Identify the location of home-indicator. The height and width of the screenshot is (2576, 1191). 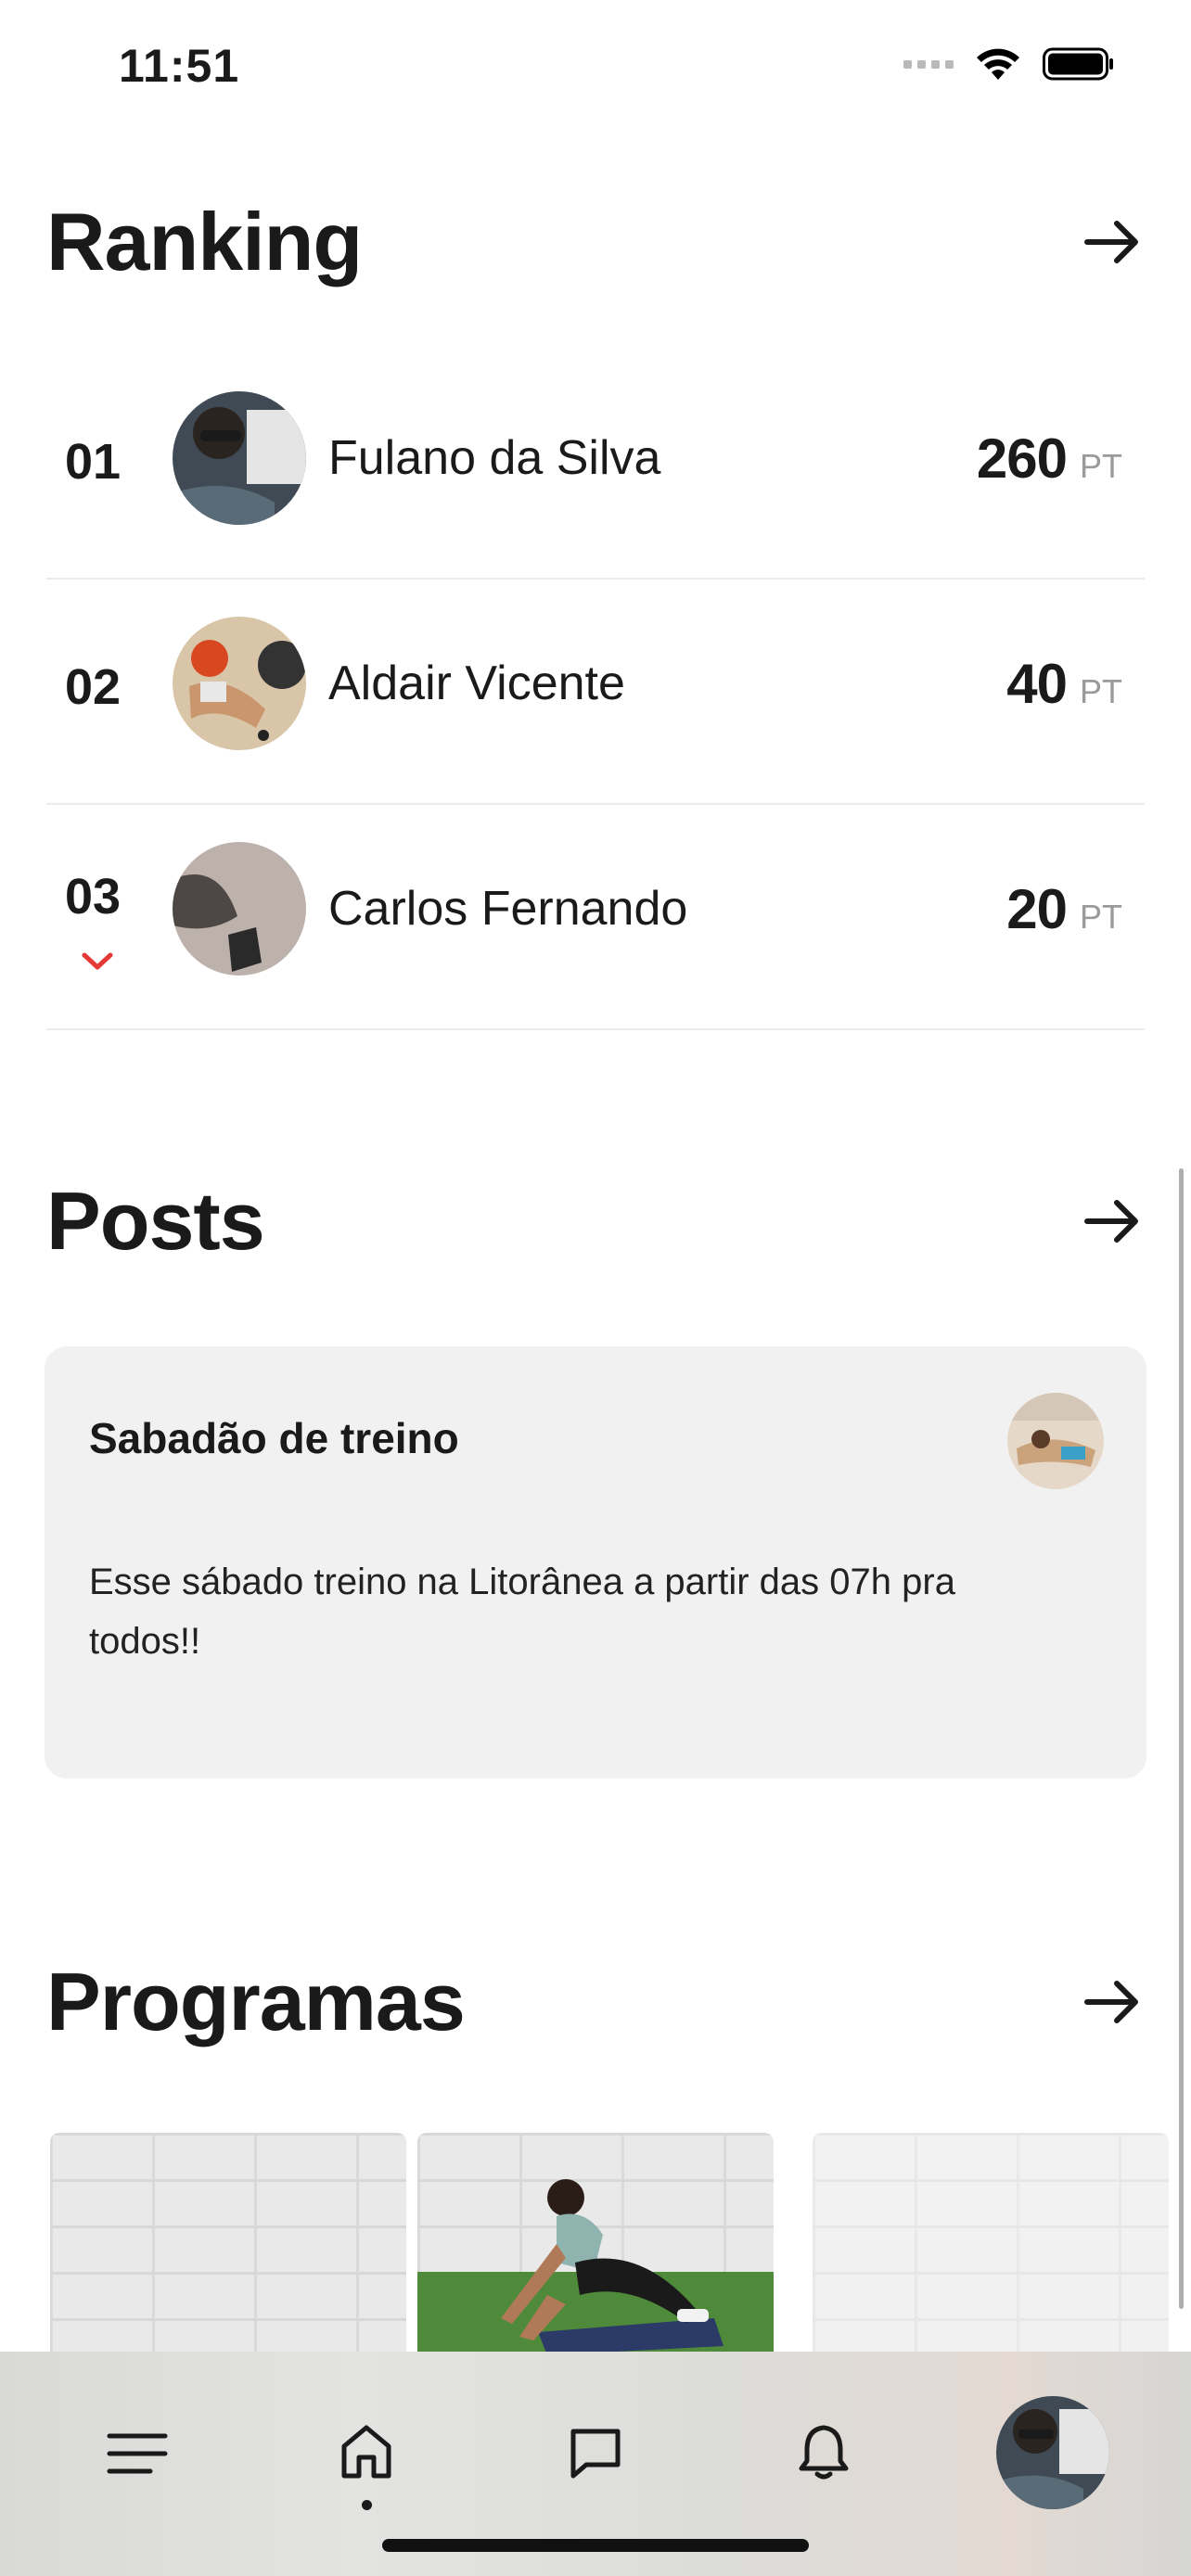
(595, 2545).